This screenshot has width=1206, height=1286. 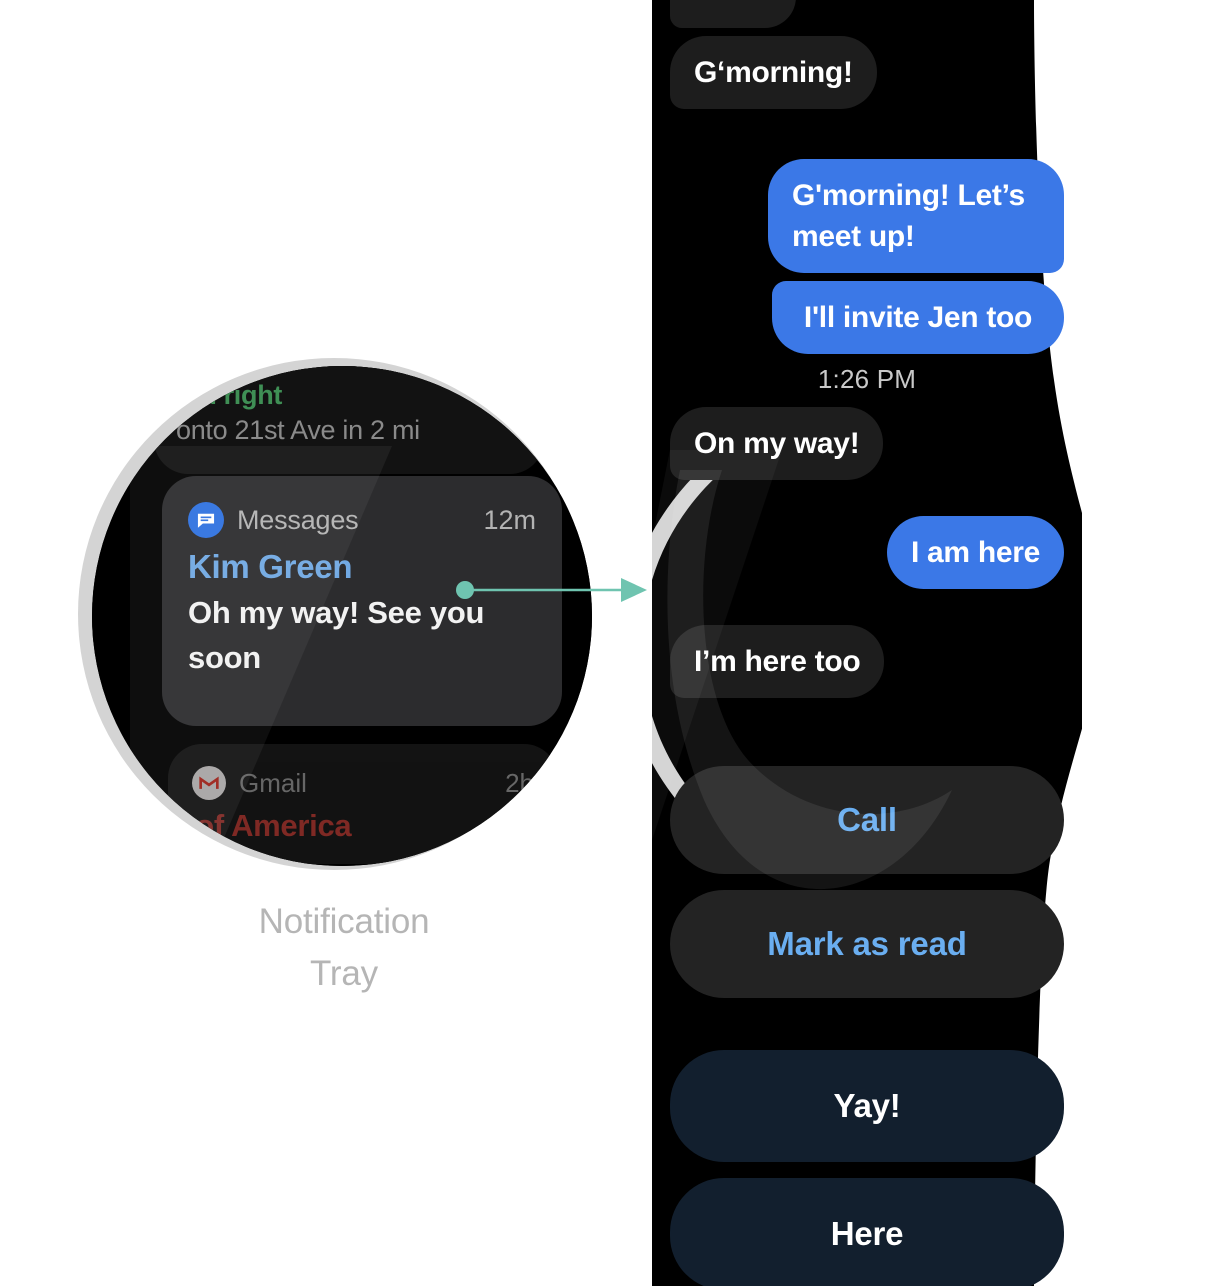 I want to click on action-button-label: Call, so click(x=867, y=819).